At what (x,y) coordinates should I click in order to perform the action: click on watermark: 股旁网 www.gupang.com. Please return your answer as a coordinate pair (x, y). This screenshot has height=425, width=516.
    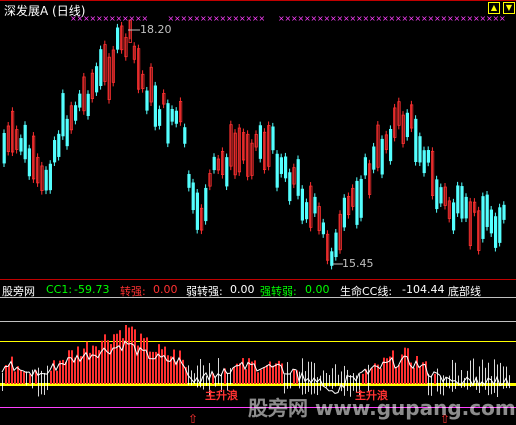
    Looking at the image, I should click on (382, 408).